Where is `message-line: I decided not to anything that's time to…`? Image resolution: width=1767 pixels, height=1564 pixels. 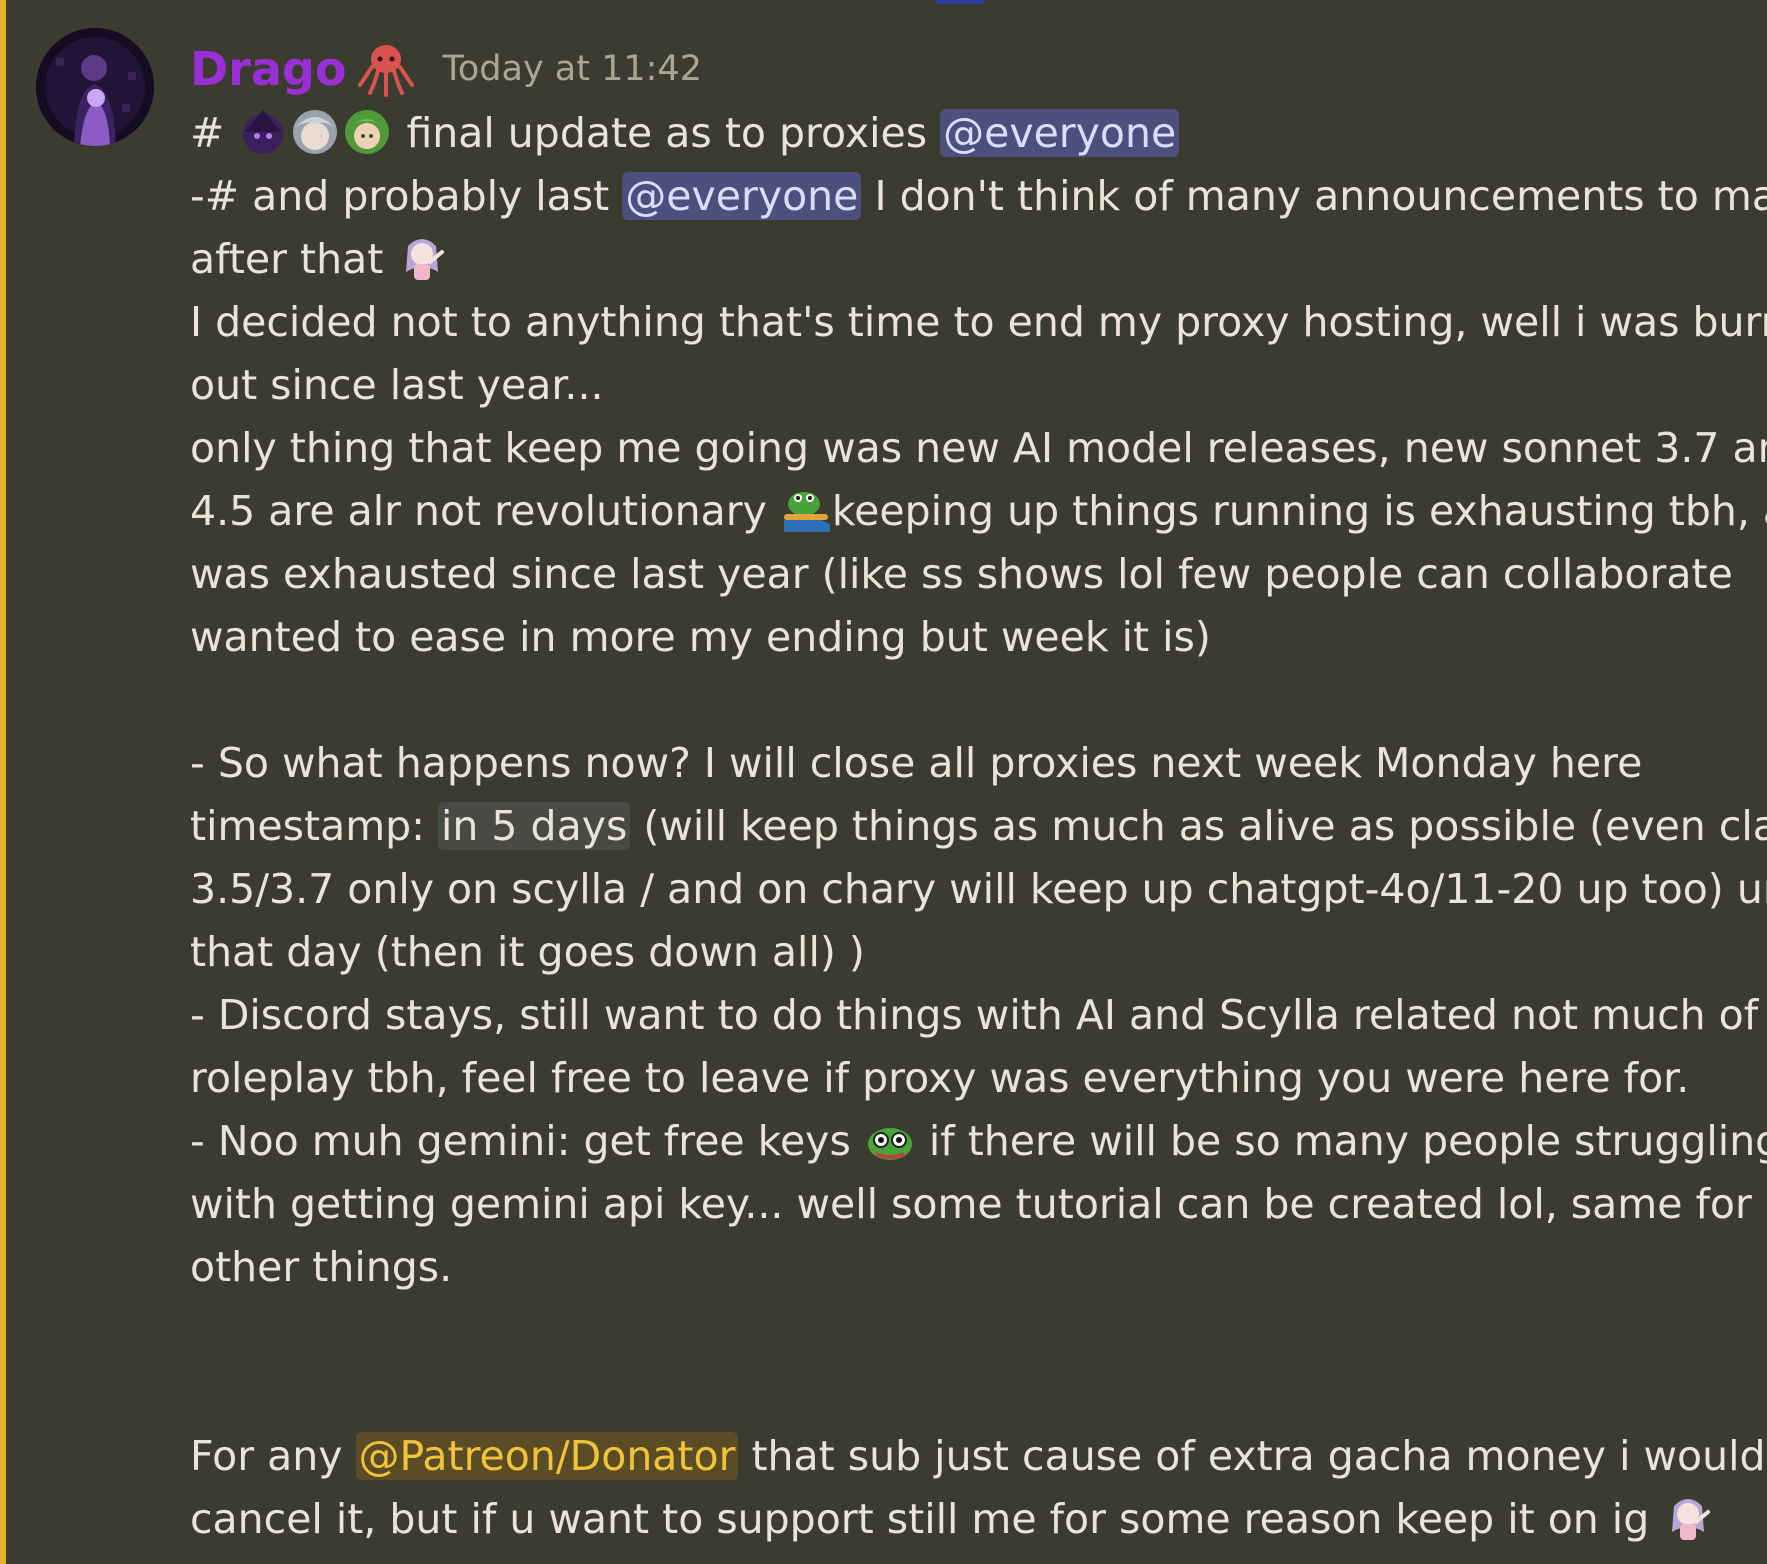
message-line: I decided not to anything that's time to… is located at coordinates (978, 322).